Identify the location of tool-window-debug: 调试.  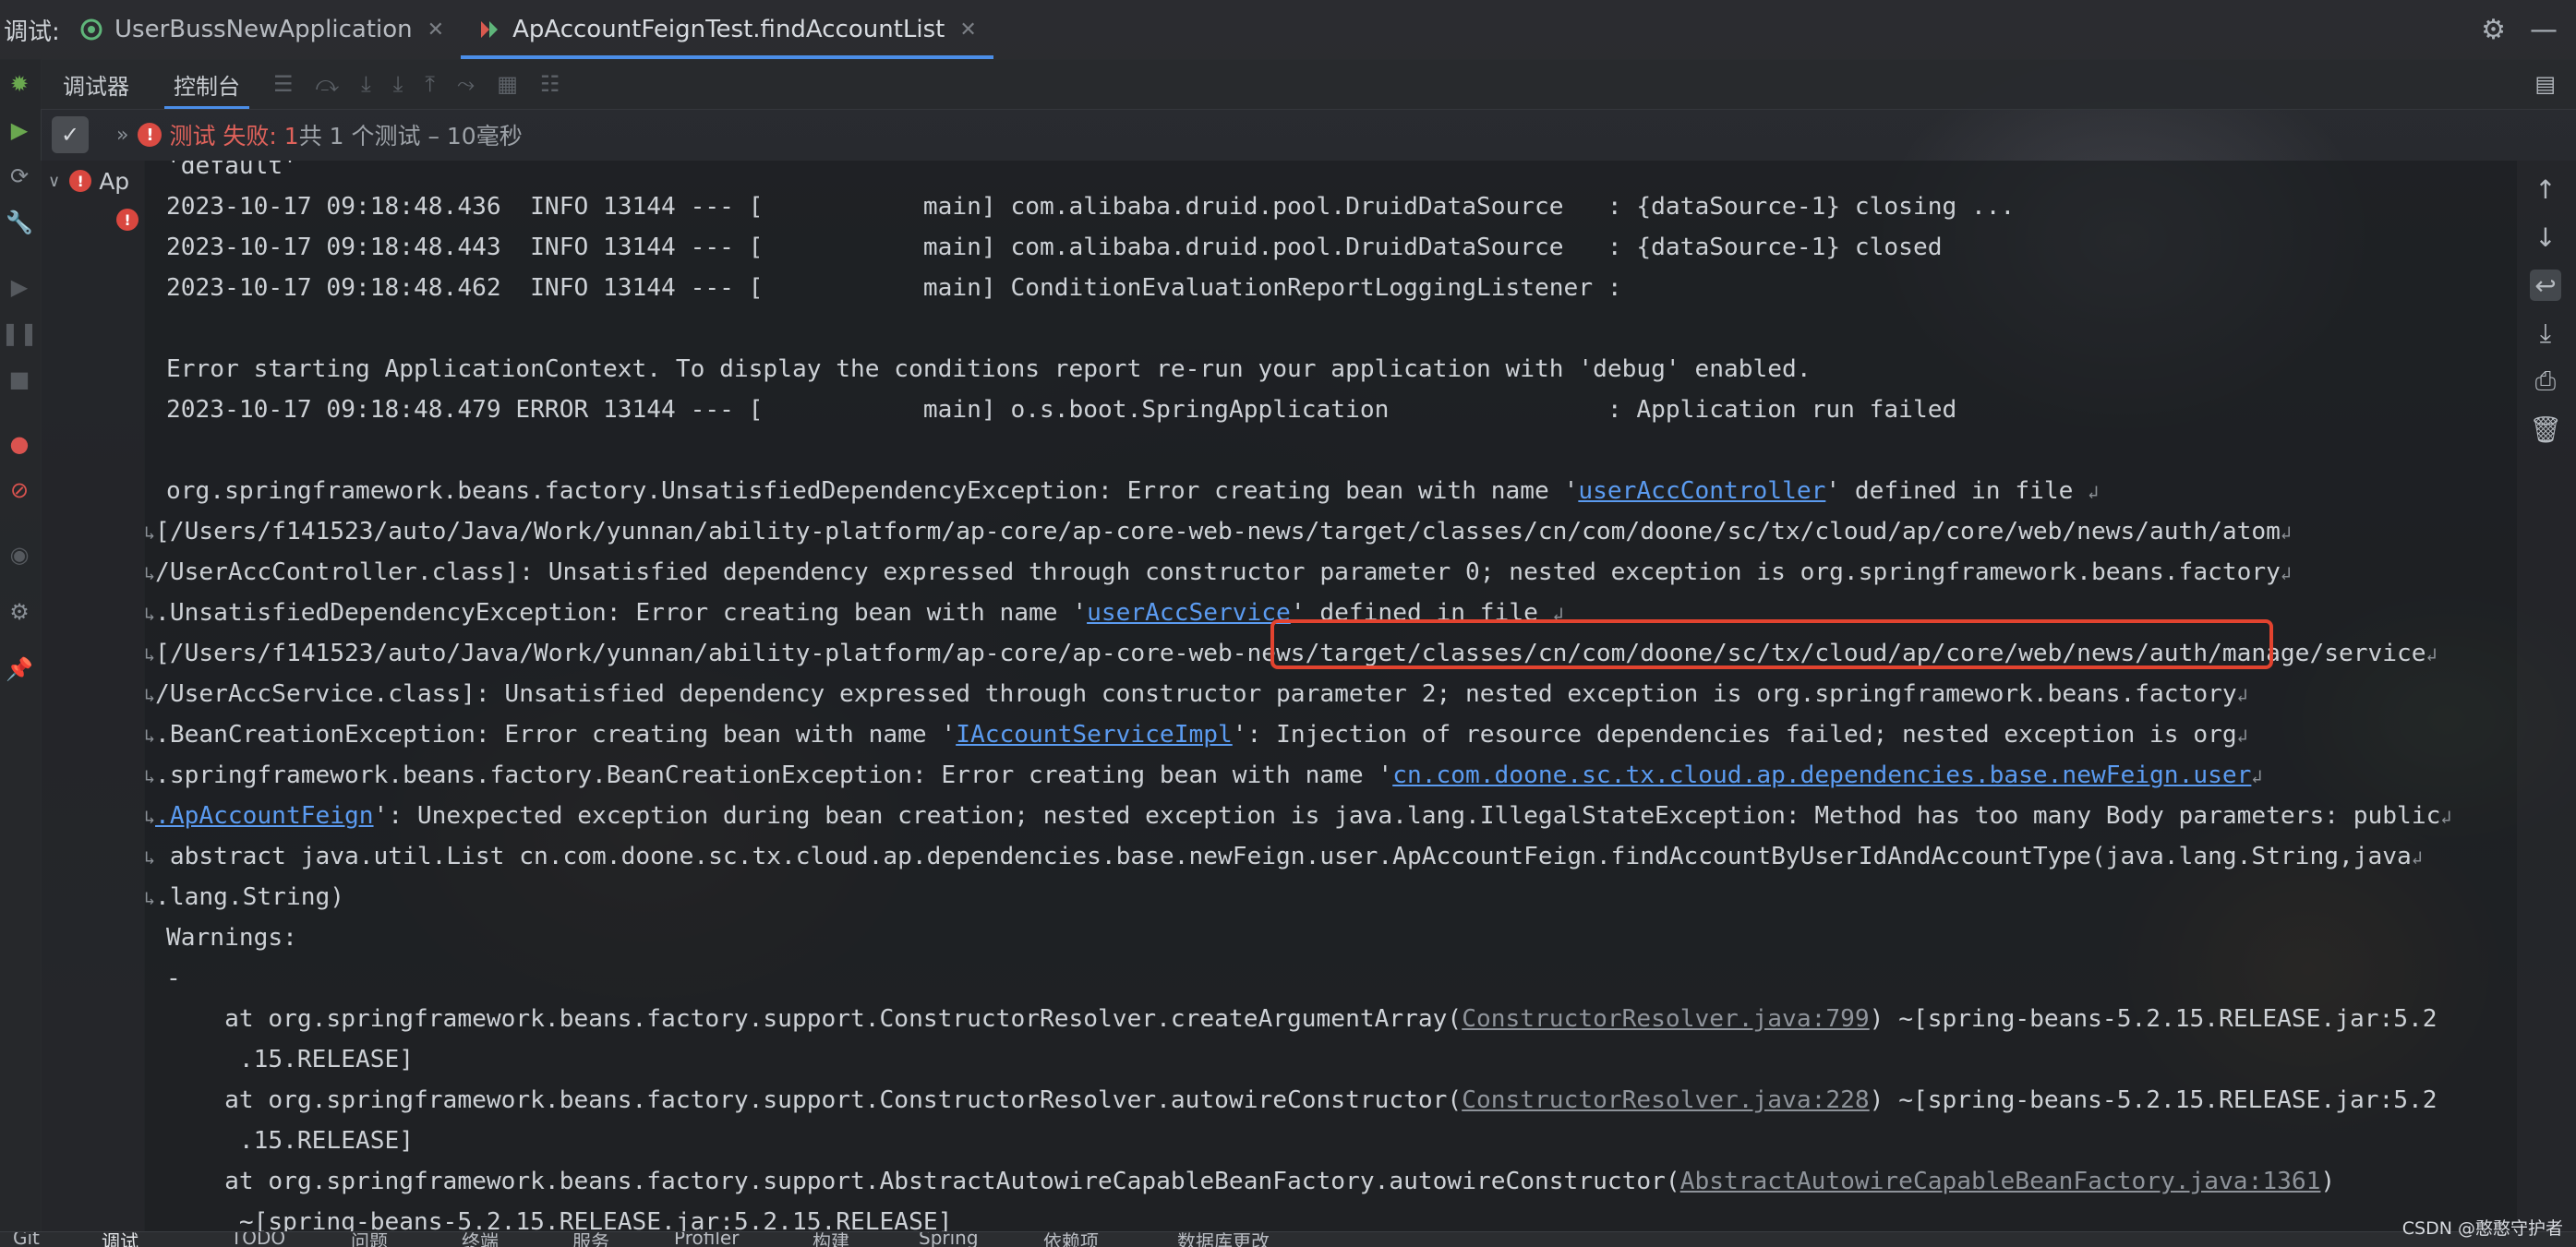
(120, 1239).